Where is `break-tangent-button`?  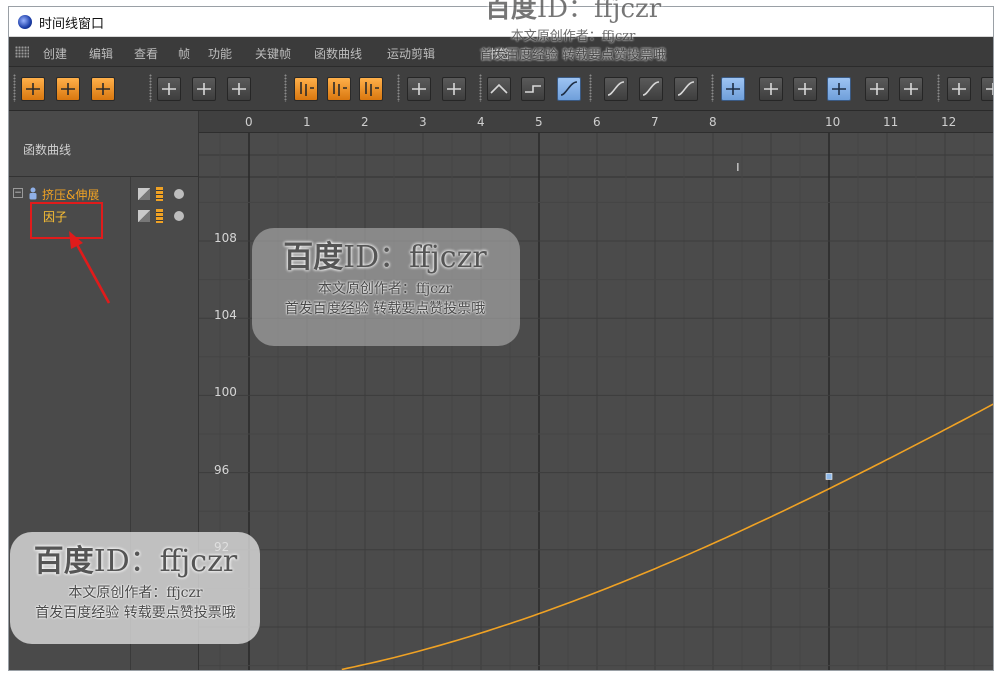
break-tangent-button is located at coordinates (839, 89).